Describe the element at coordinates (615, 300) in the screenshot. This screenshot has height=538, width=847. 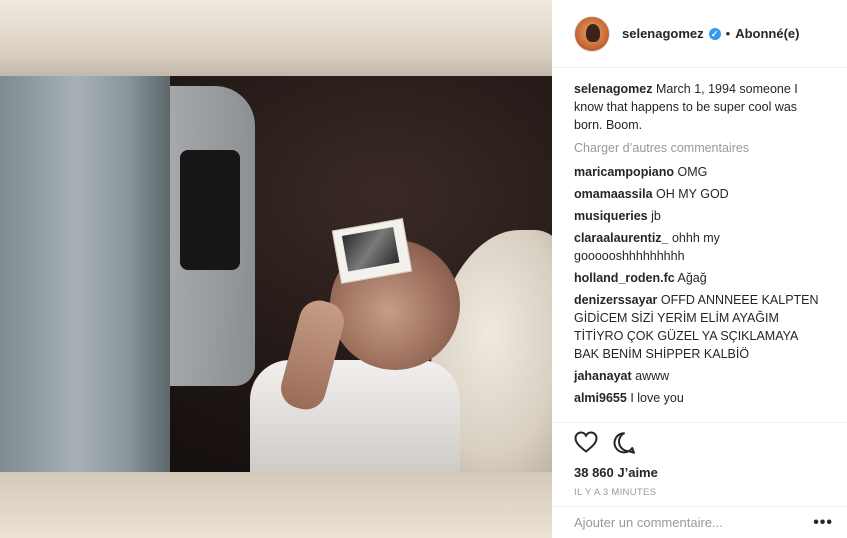
I see `comment-username: denizerssayar` at that location.